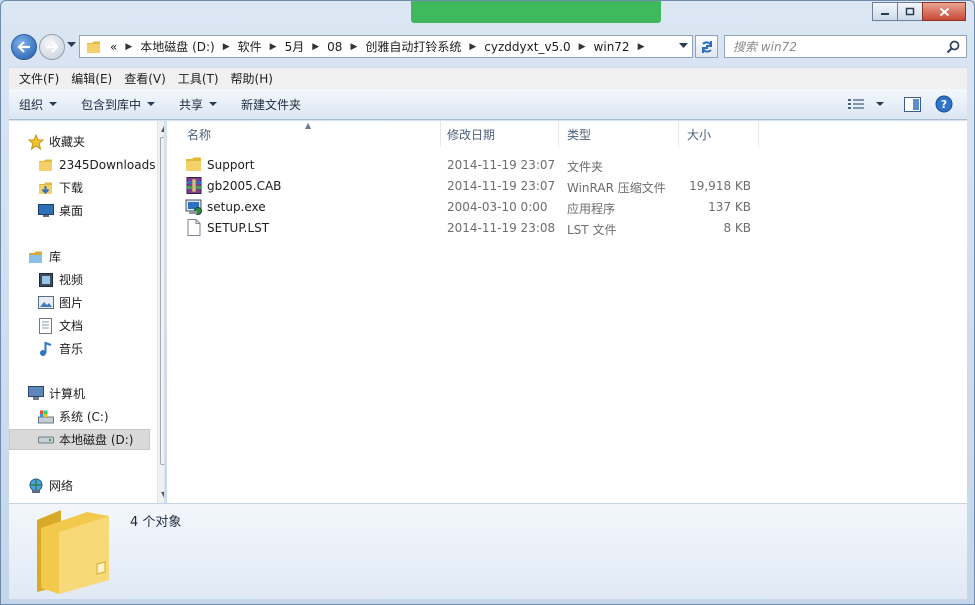 This screenshot has height=605, width=975. Describe the element at coordinates (100, 302) in the screenshot. I see `nav-item-pictures: 图片` at that location.